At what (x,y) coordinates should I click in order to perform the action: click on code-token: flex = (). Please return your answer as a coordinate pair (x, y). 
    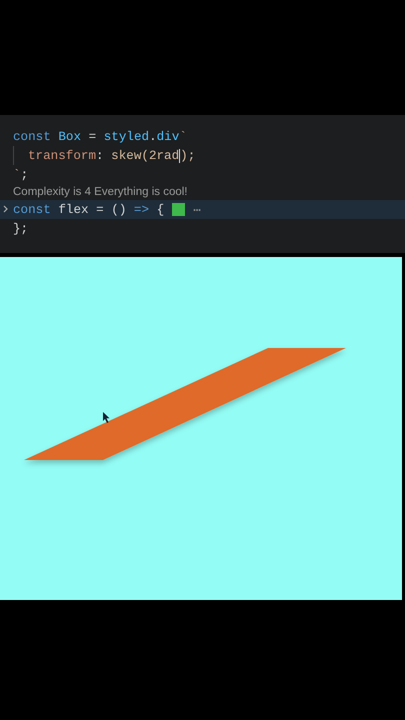
    Looking at the image, I should click on (91, 209).